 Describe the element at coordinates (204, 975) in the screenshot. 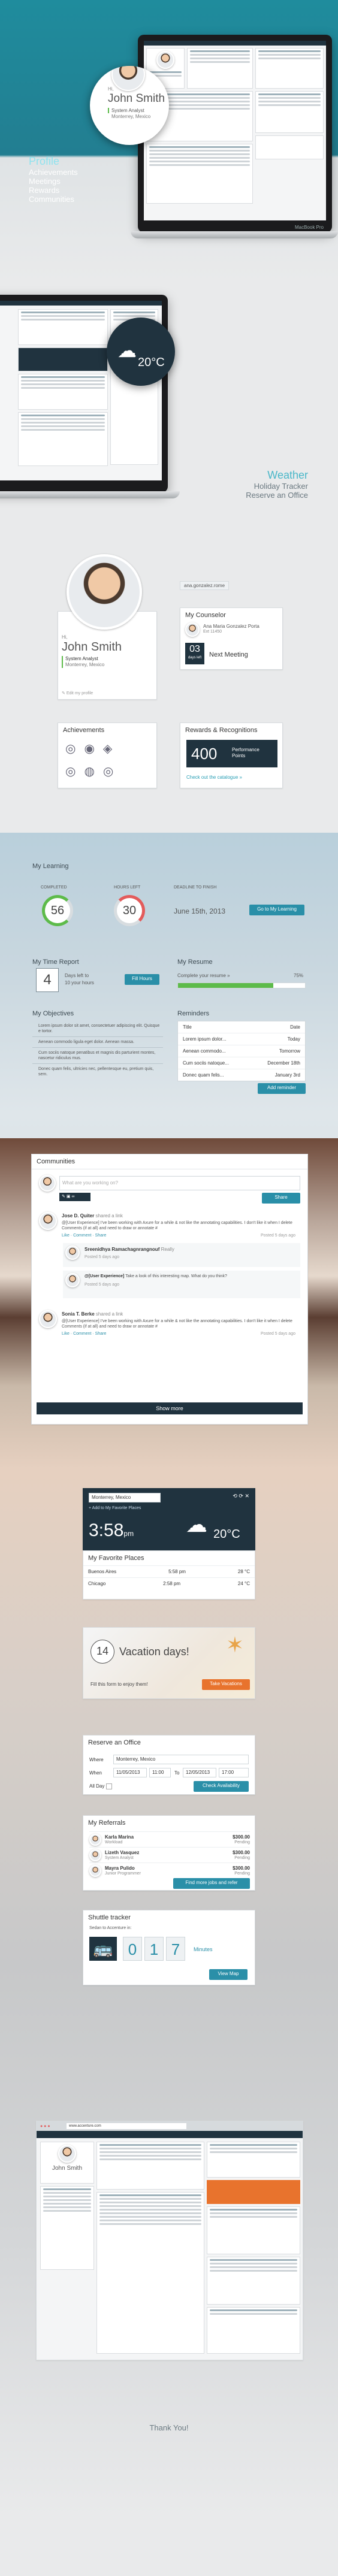

I see `resume-label: Complete your resume »` at that location.